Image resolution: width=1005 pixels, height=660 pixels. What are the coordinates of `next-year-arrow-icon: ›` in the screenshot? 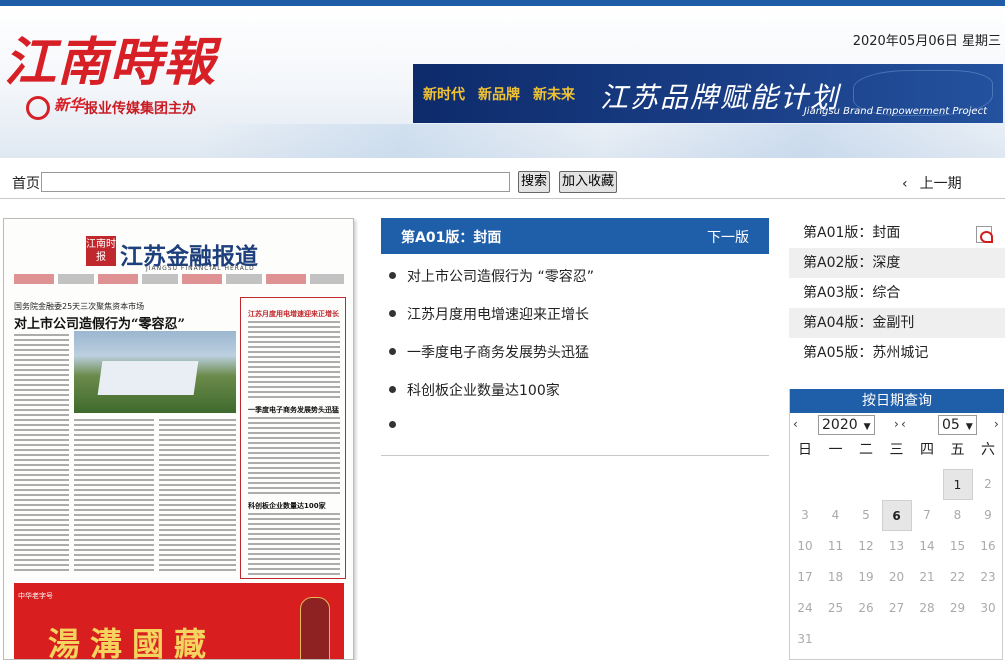 It's located at (896, 424).